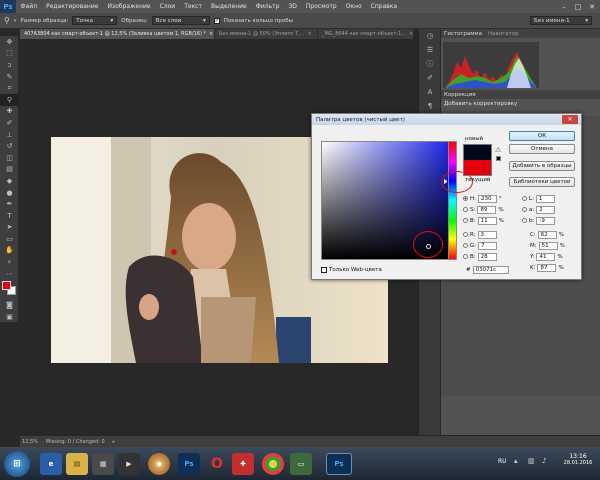  I want to click on tab-histogram: Гистограмма, so click(463, 34).